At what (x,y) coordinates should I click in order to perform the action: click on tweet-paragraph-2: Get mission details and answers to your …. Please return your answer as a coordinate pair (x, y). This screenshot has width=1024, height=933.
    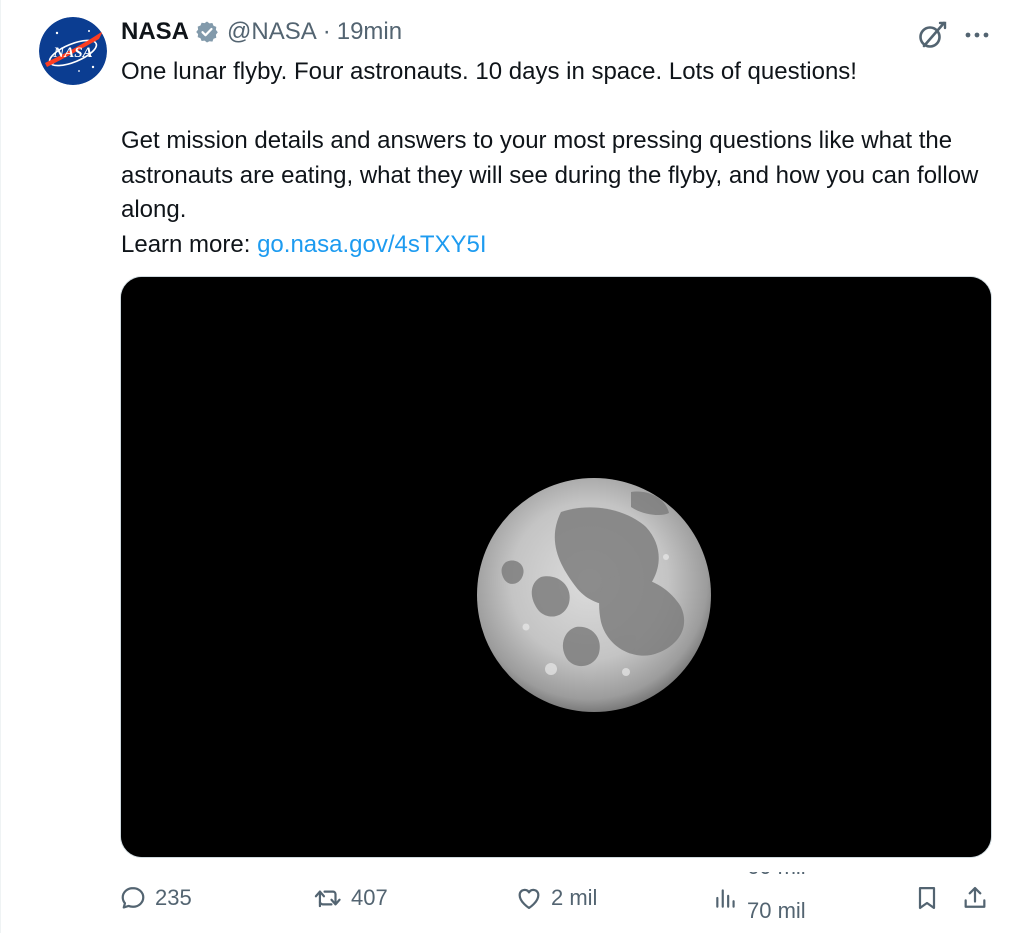
    Looking at the image, I should click on (550, 175).